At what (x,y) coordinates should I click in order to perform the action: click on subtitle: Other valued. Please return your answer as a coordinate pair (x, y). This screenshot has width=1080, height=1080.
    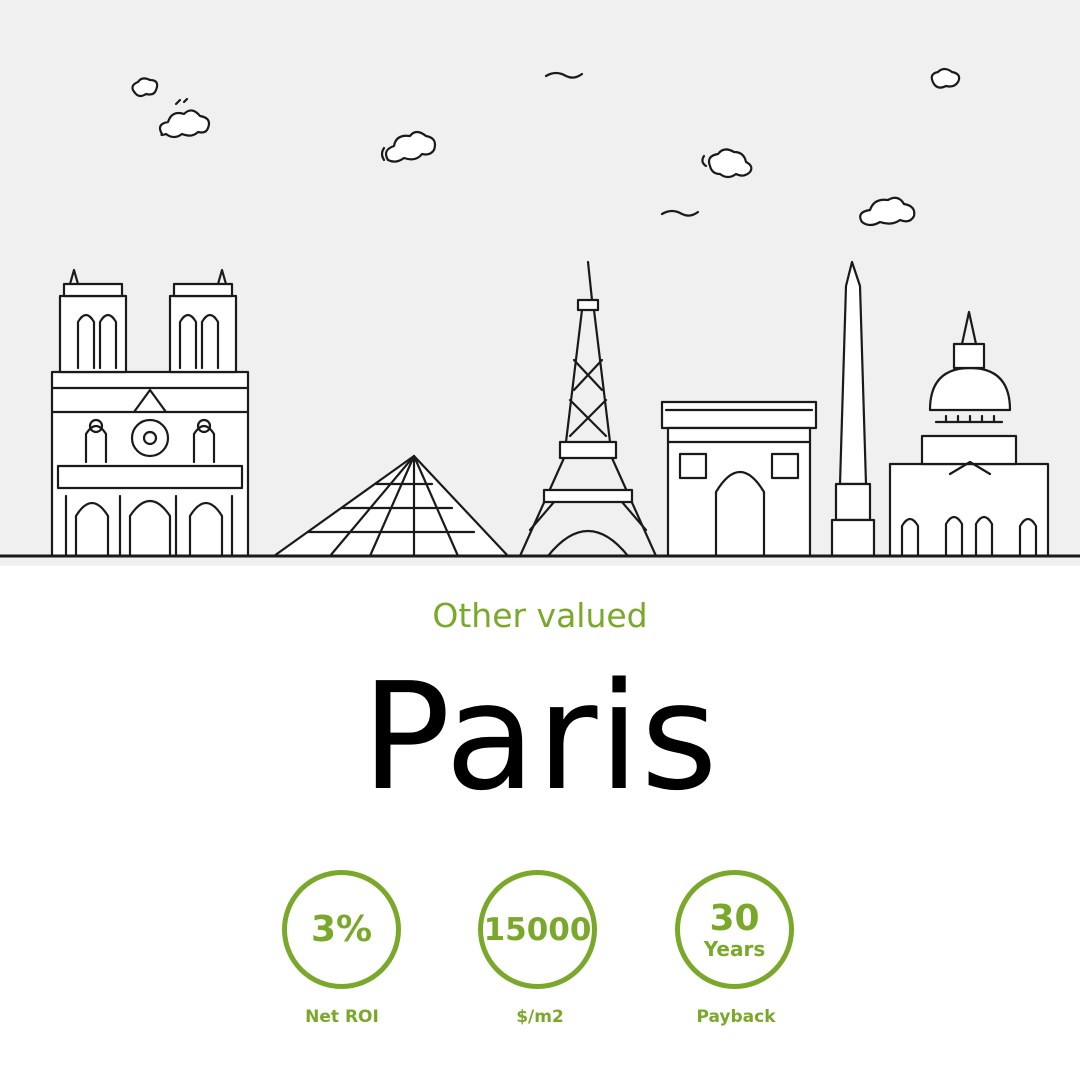
    Looking at the image, I should click on (540, 615).